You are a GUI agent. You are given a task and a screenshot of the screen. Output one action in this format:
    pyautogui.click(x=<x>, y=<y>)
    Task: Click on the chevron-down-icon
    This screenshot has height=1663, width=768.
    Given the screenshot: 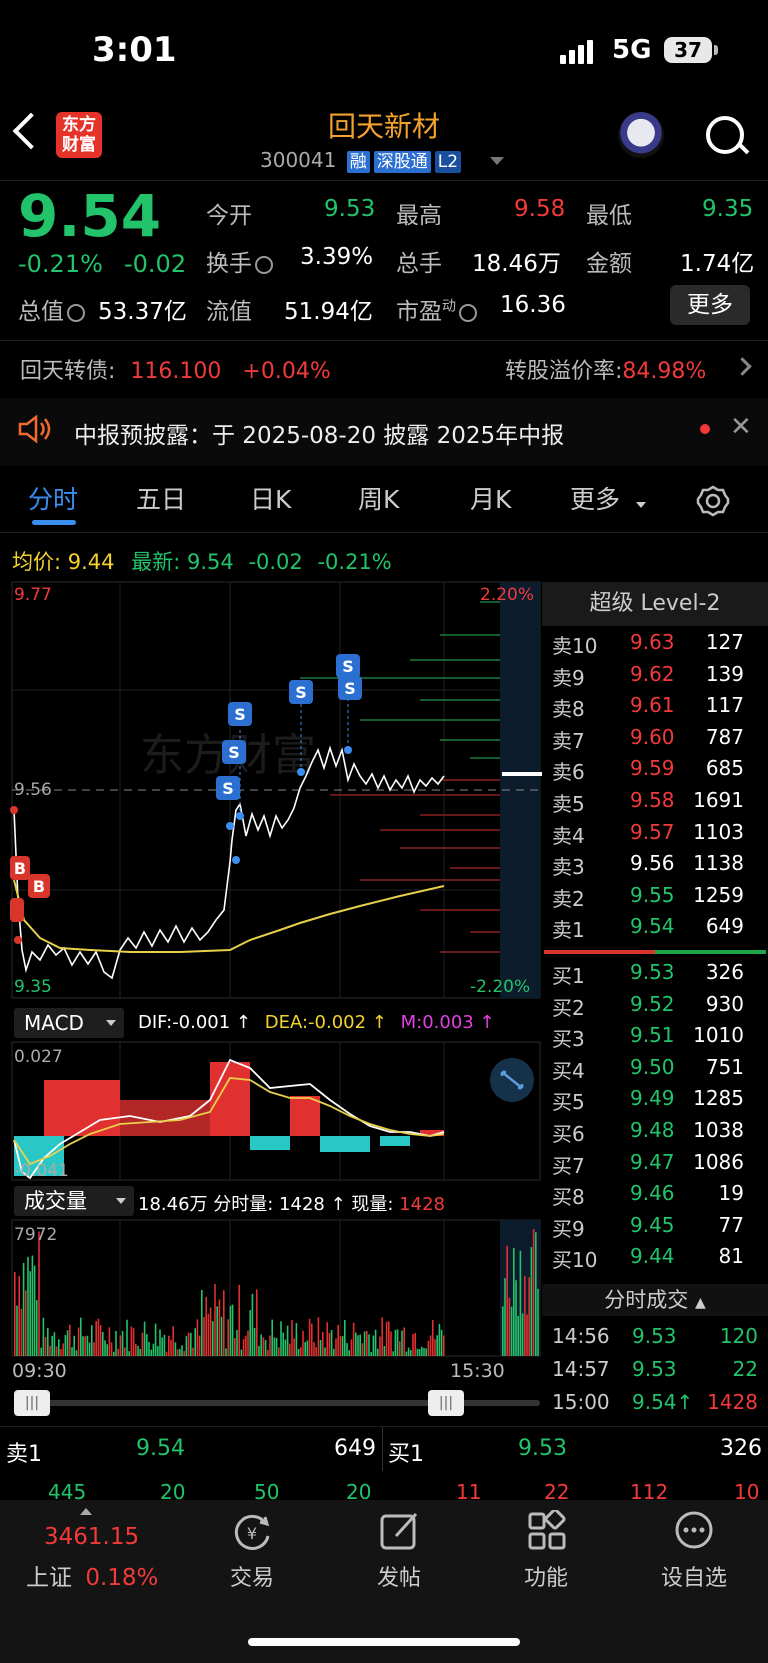 What is the action you would take?
    pyautogui.click(x=497, y=161)
    